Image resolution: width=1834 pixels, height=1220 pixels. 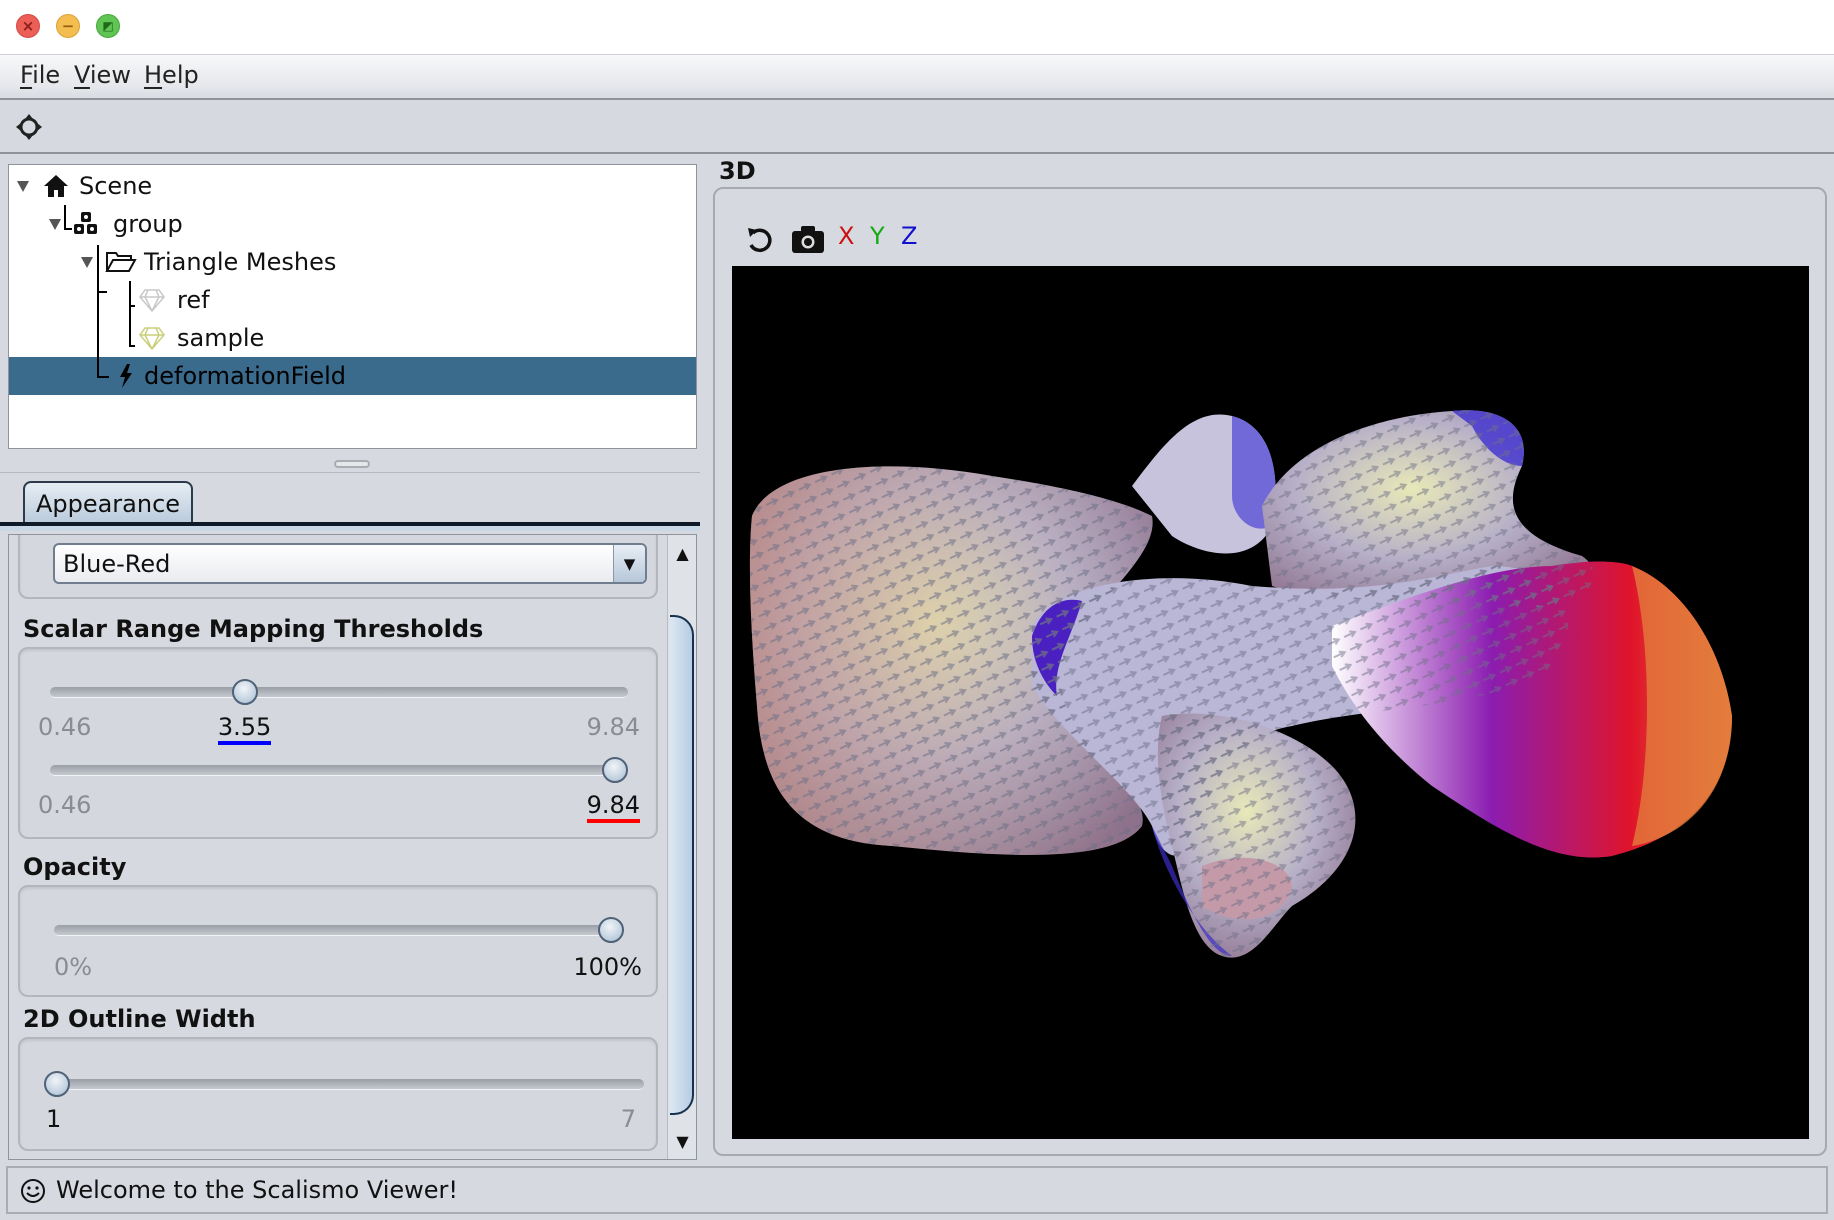 I want to click on view-axis-z-button: Z, so click(x=909, y=236).